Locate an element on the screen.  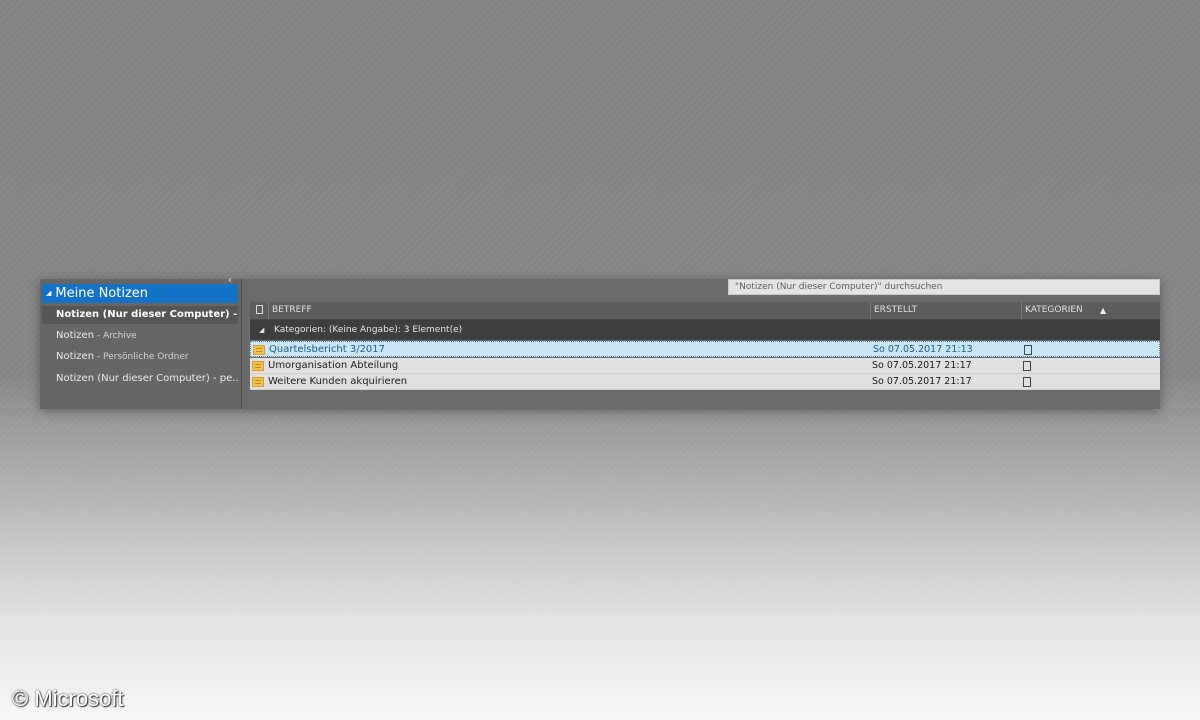
sidebar-item-notizen-persoenlich: Notizen - Persönliche Ordner is located at coordinates (140, 357).